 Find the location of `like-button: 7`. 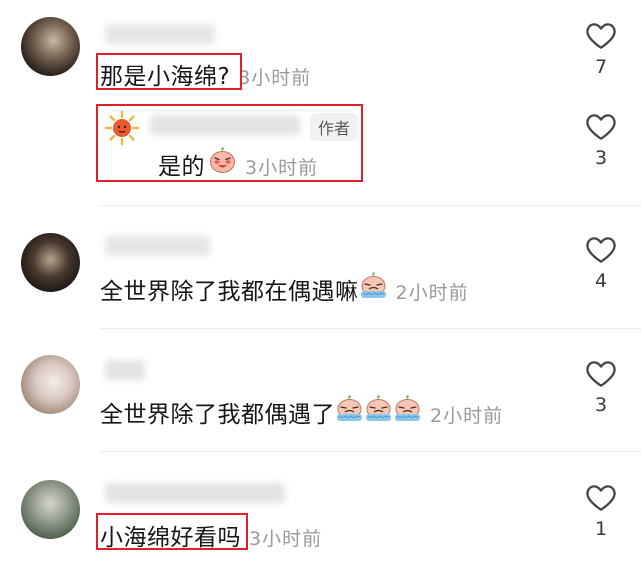

like-button: 7 is located at coordinates (601, 49).